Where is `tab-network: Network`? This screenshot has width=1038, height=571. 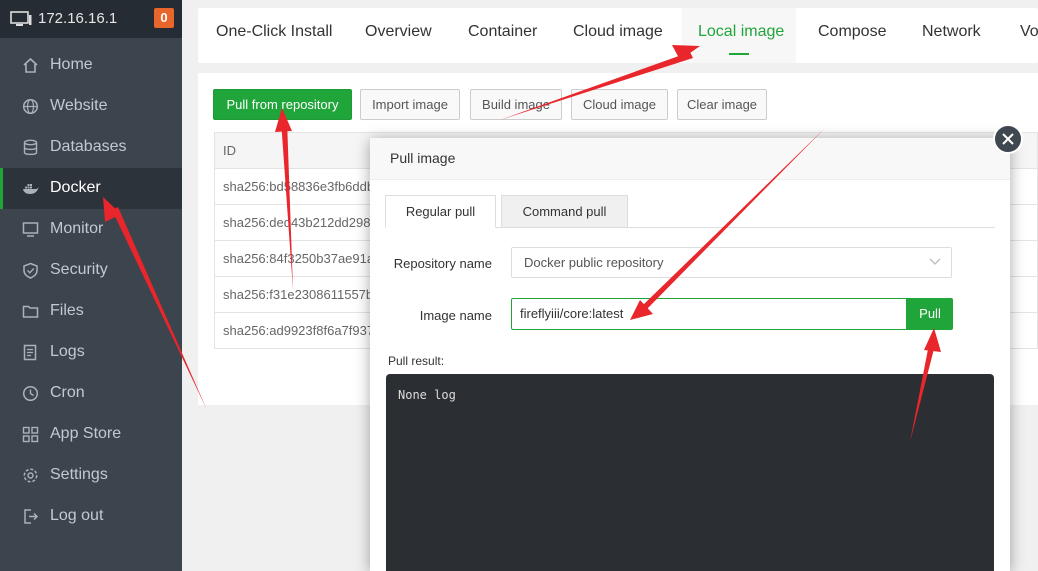
tab-network: Network is located at coordinates (951, 35).